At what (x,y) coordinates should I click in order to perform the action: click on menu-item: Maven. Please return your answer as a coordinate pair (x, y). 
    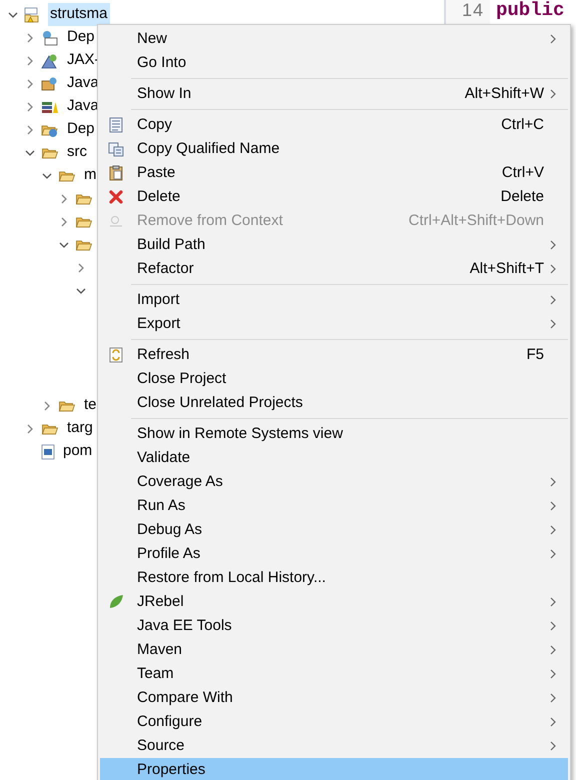
    Looking at the image, I should click on (334, 650).